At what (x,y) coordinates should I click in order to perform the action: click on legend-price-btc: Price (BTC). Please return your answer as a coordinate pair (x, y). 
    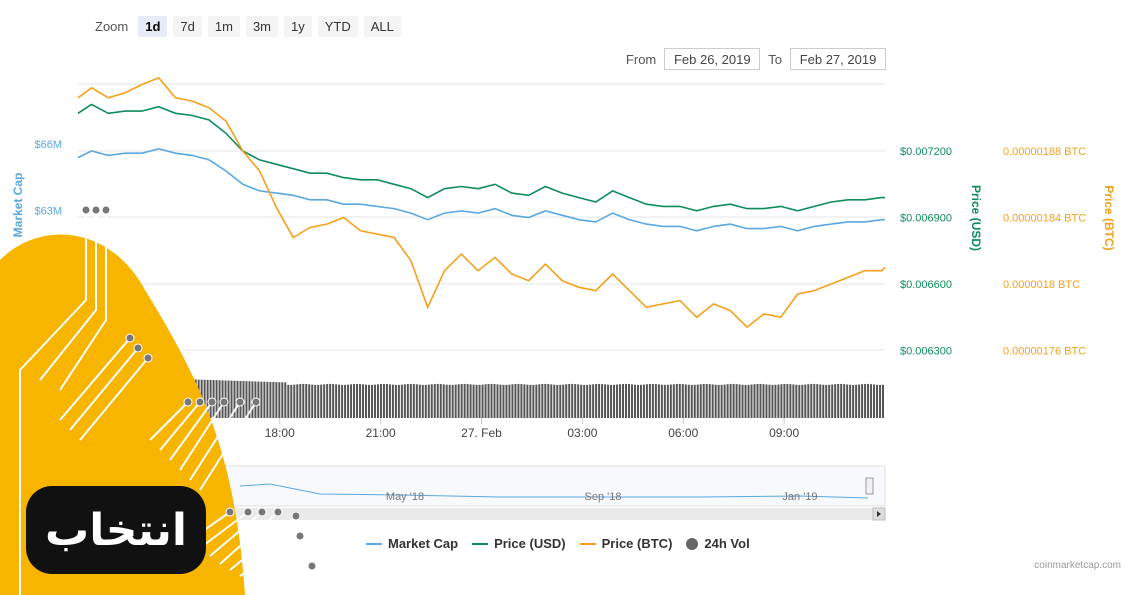
    Looking at the image, I should click on (626, 543).